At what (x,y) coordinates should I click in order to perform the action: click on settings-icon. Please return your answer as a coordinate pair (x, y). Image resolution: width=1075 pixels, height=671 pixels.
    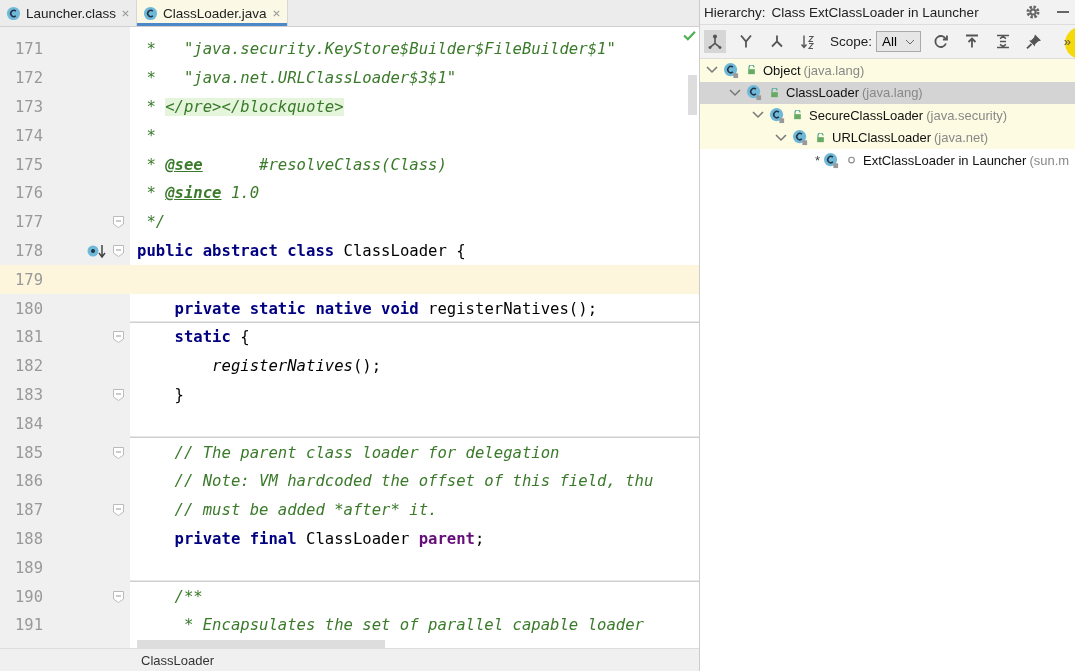
    Looking at the image, I should click on (1033, 12).